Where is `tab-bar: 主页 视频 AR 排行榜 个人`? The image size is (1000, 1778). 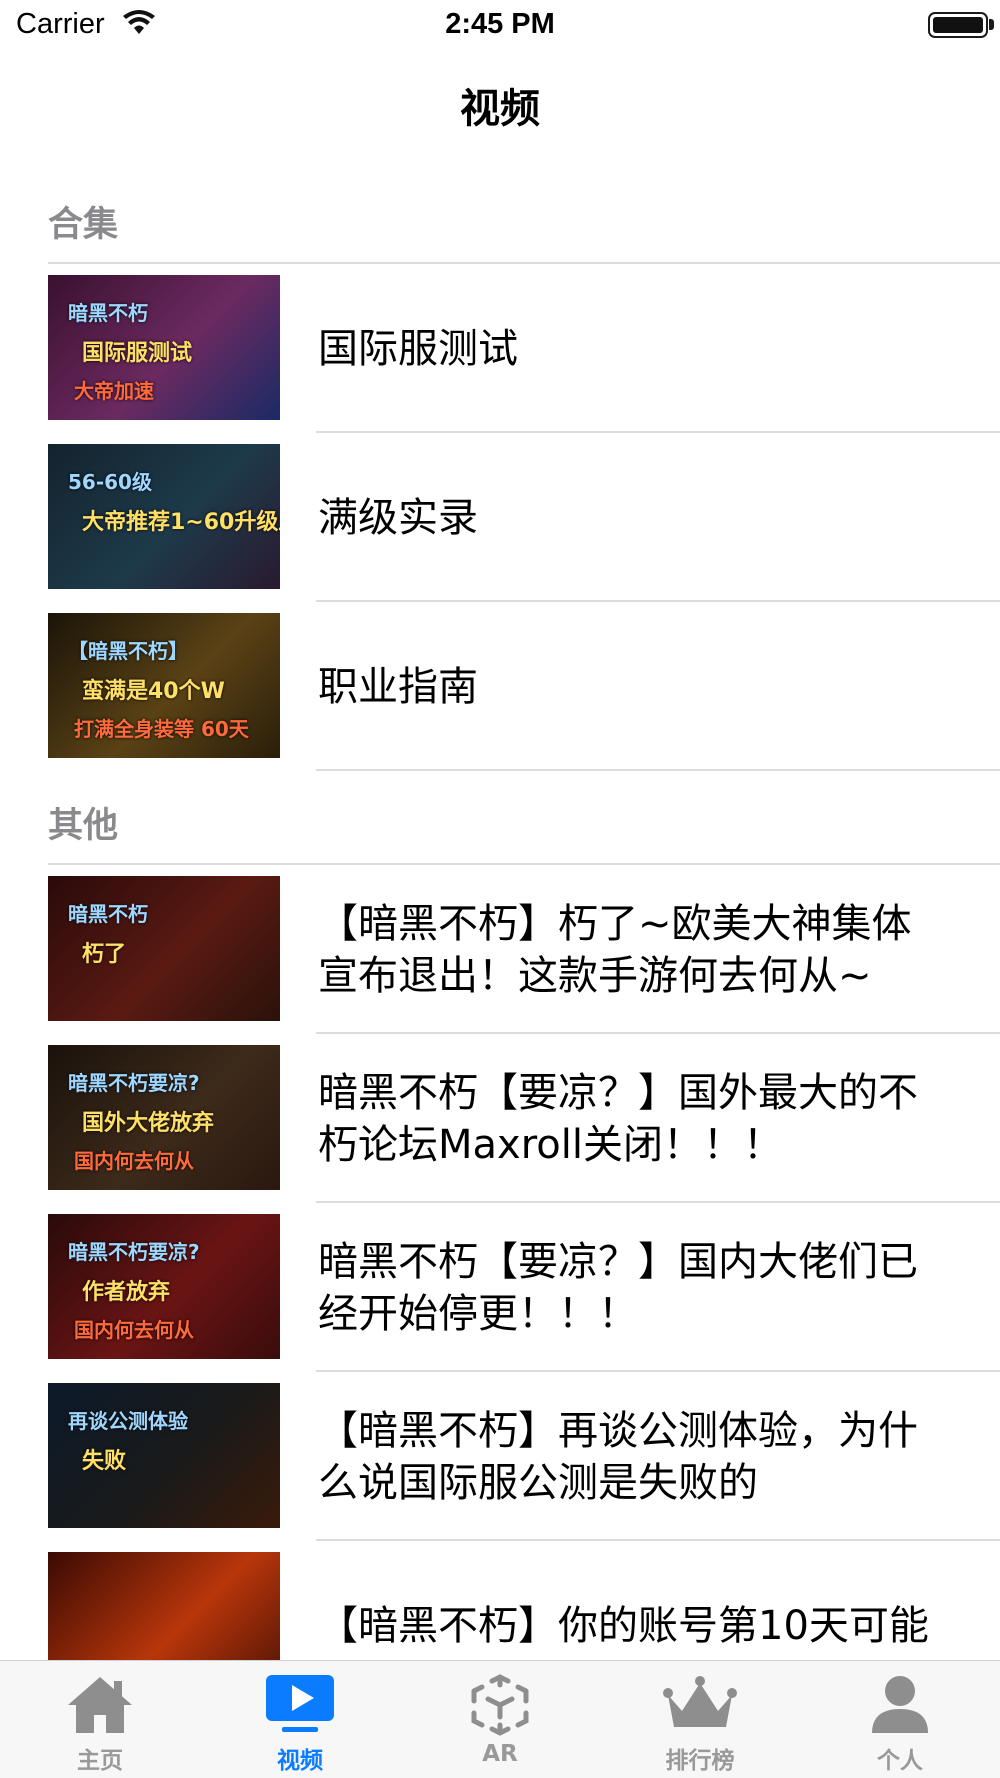 tab-bar: 主页 视频 AR 排行榜 个人 is located at coordinates (500, 1719).